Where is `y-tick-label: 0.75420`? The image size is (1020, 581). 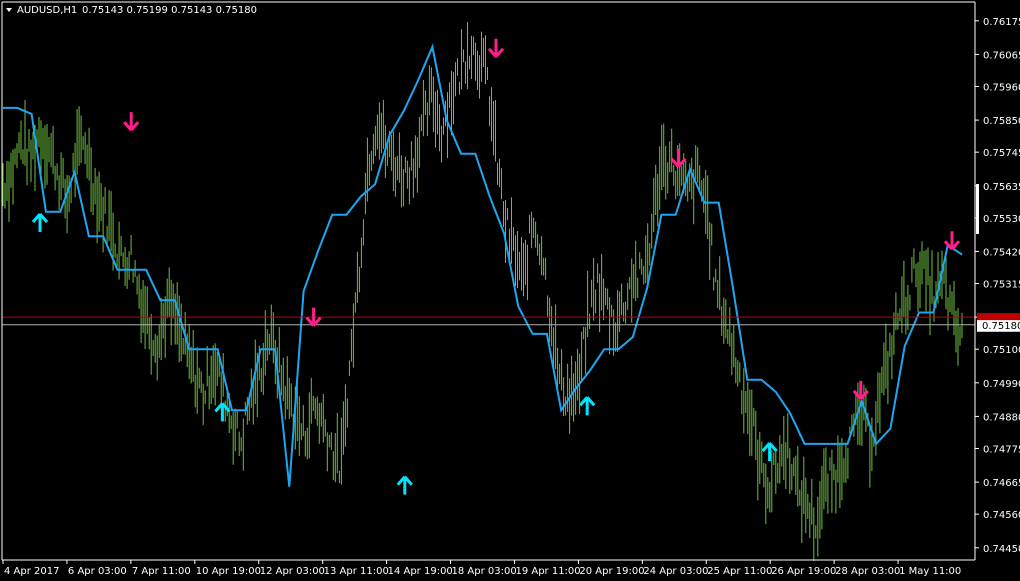
y-tick-label: 0.75420 is located at coordinates (1001, 252).